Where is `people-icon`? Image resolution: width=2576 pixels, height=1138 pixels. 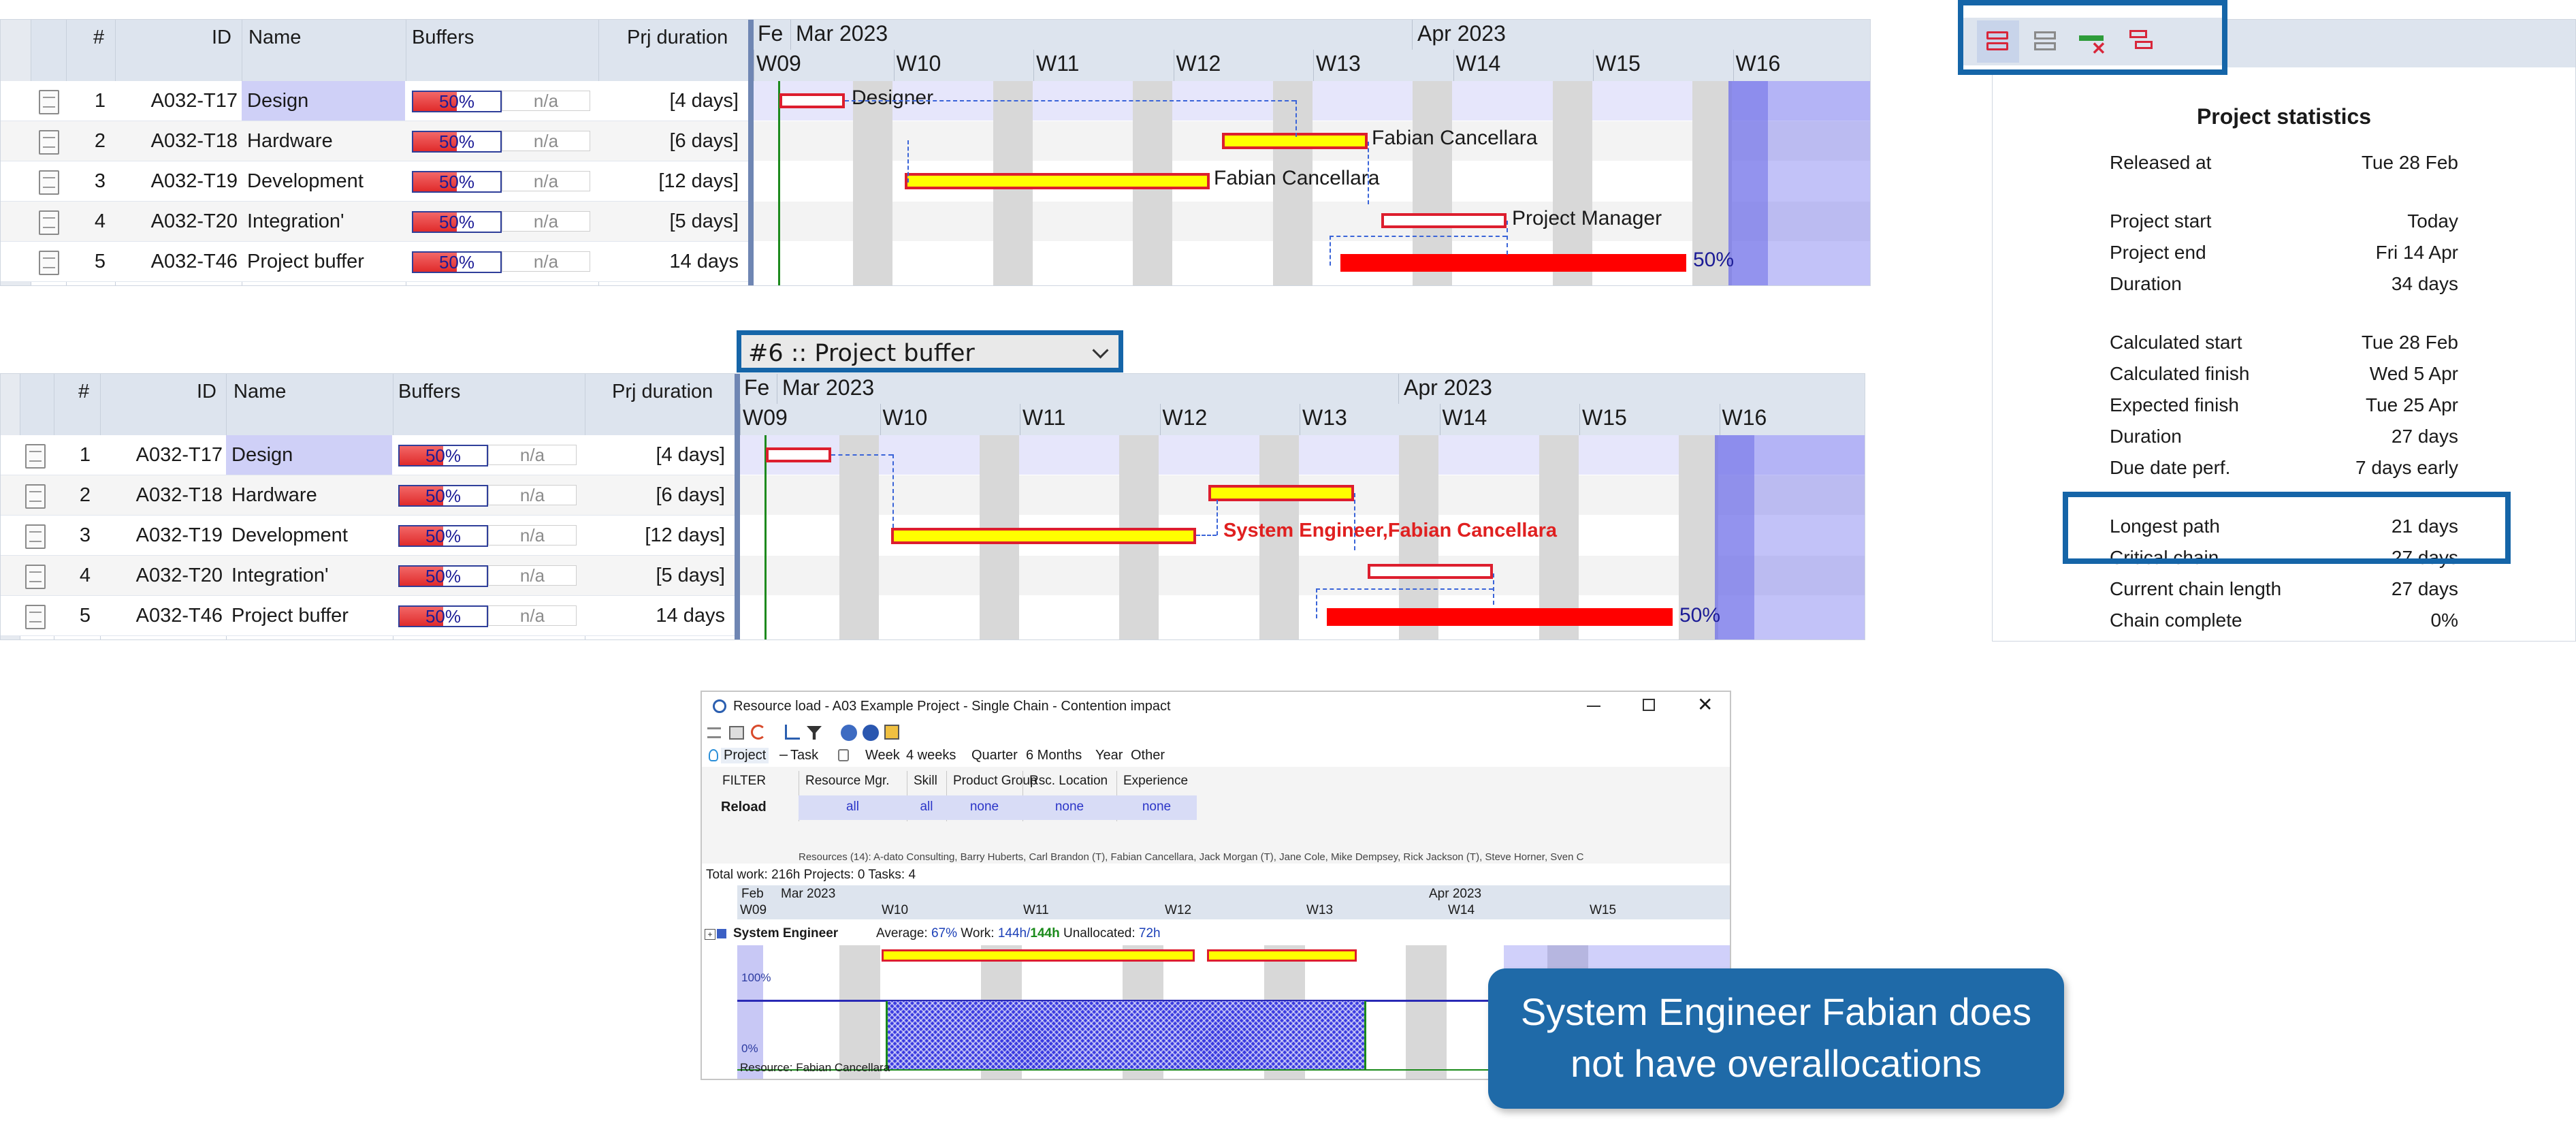 people-icon is located at coordinates (871, 733).